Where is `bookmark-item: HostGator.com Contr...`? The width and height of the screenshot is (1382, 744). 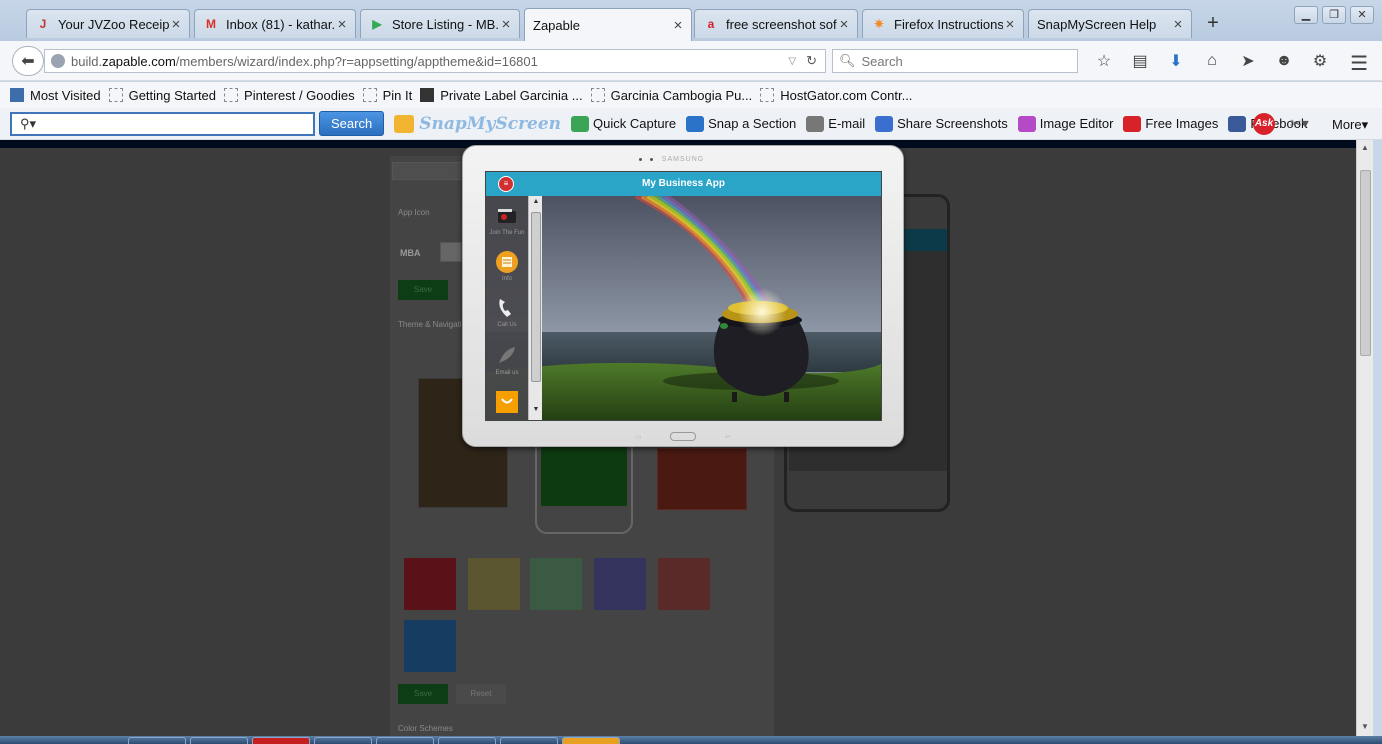
bookmark-item: HostGator.com Contr... is located at coordinates (836, 95).